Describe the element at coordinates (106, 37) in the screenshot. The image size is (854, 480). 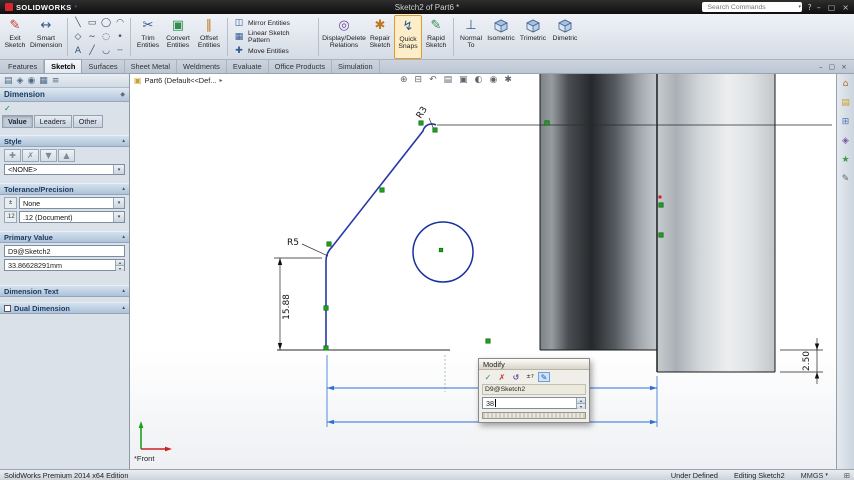
I see `ellipse-tool-icon: ◌` at that location.